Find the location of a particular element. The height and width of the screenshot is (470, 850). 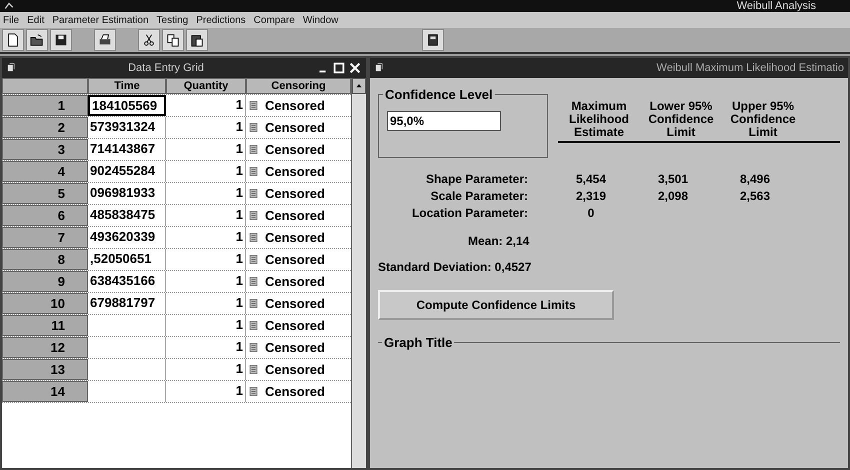

menu-item: Compare is located at coordinates (274, 20).